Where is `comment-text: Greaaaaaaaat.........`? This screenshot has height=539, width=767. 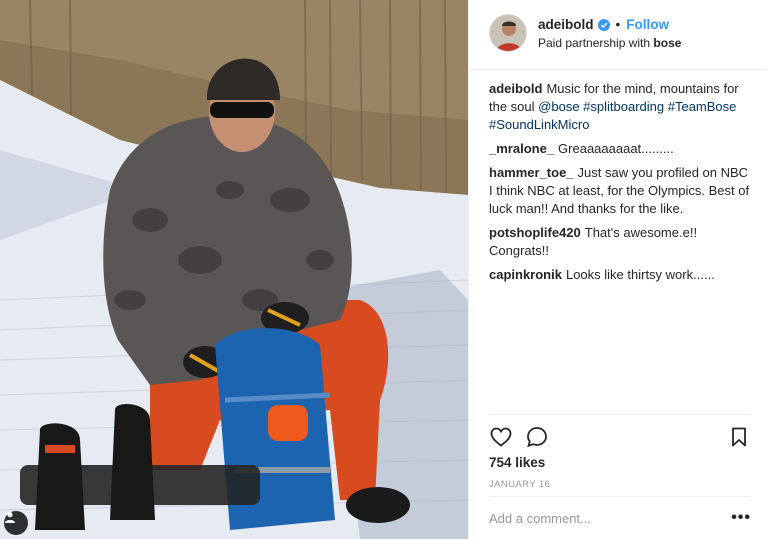 comment-text: Greaaaaaaaat......... is located at coordinates (616, 148).